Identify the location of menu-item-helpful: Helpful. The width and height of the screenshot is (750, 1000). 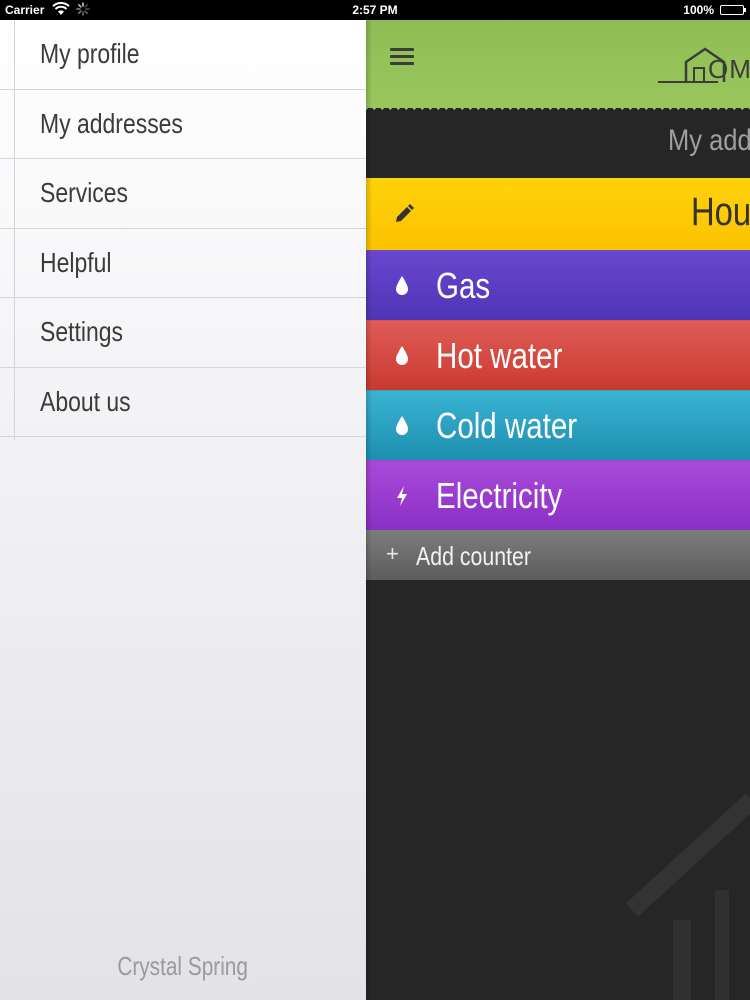
(183, 263).